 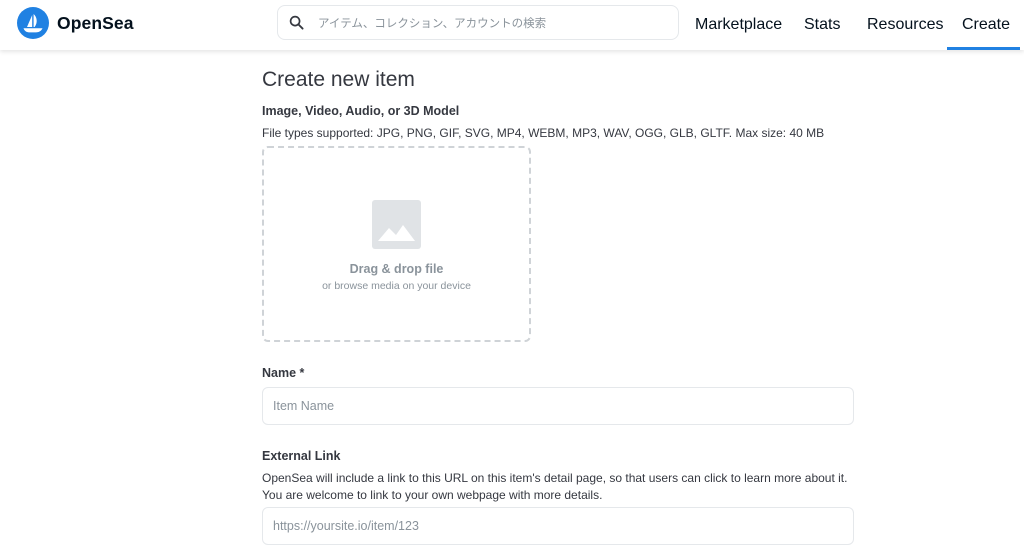 I want to click on name-label: Name *, so click(x=283, y=373).